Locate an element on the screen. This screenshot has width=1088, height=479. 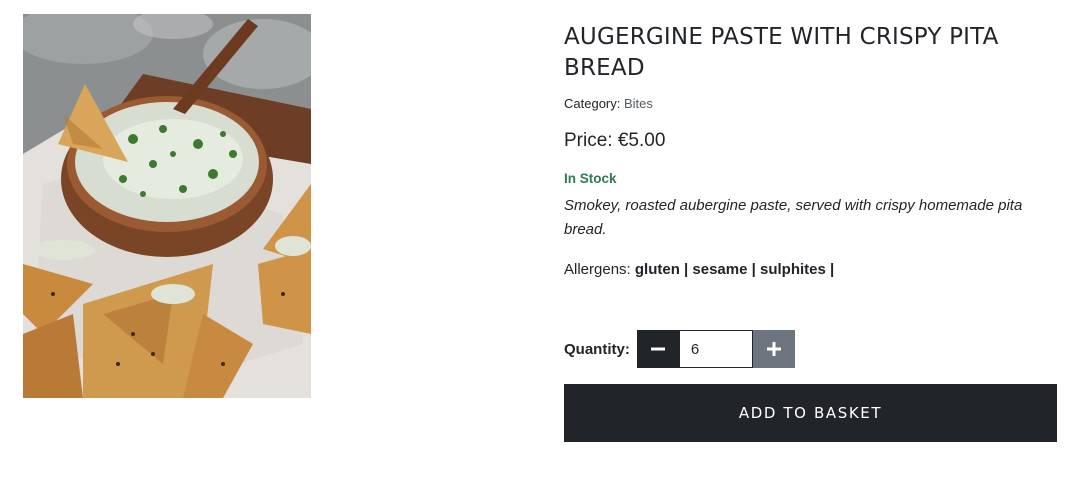
product-title: AUGERGINE PASTE WITH CRISPY PITA BREAD is located at coordinates (781, 52).